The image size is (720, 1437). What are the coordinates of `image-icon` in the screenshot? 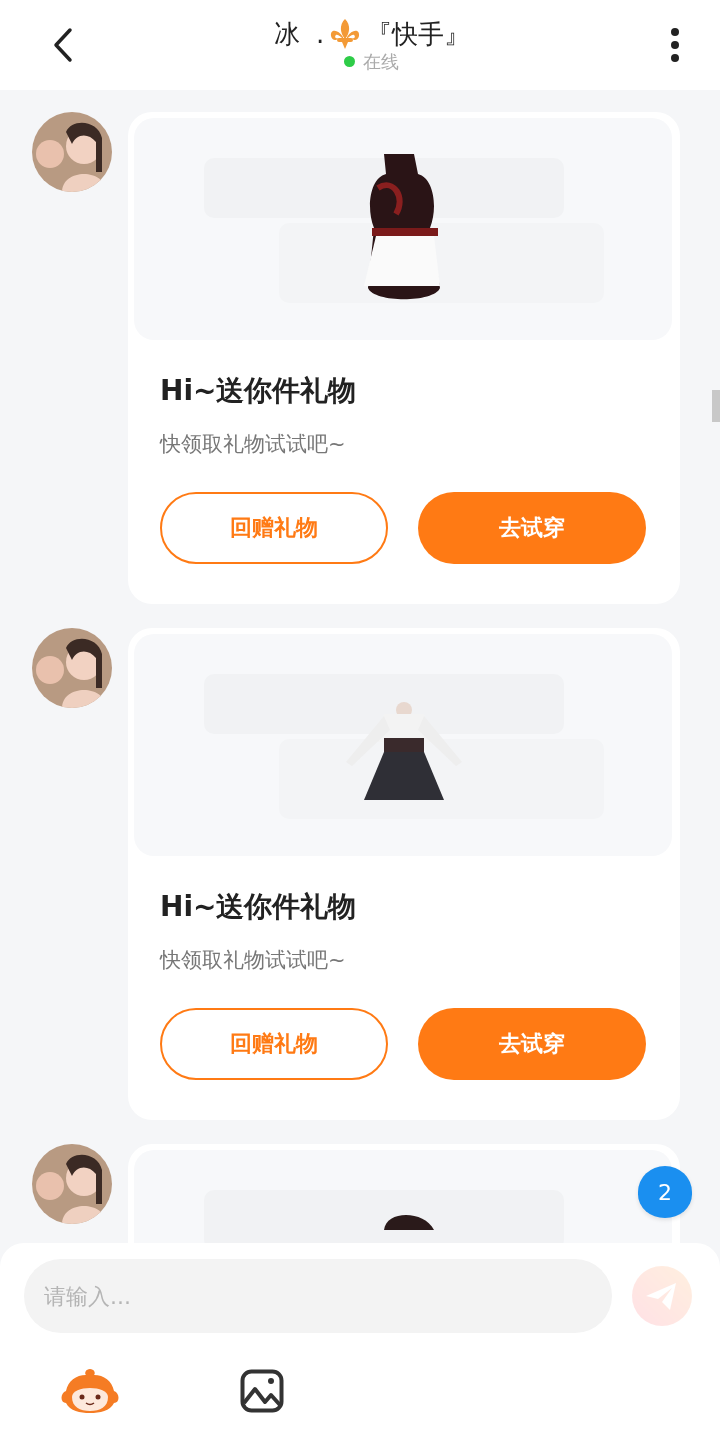 It's located at (262, 1391).